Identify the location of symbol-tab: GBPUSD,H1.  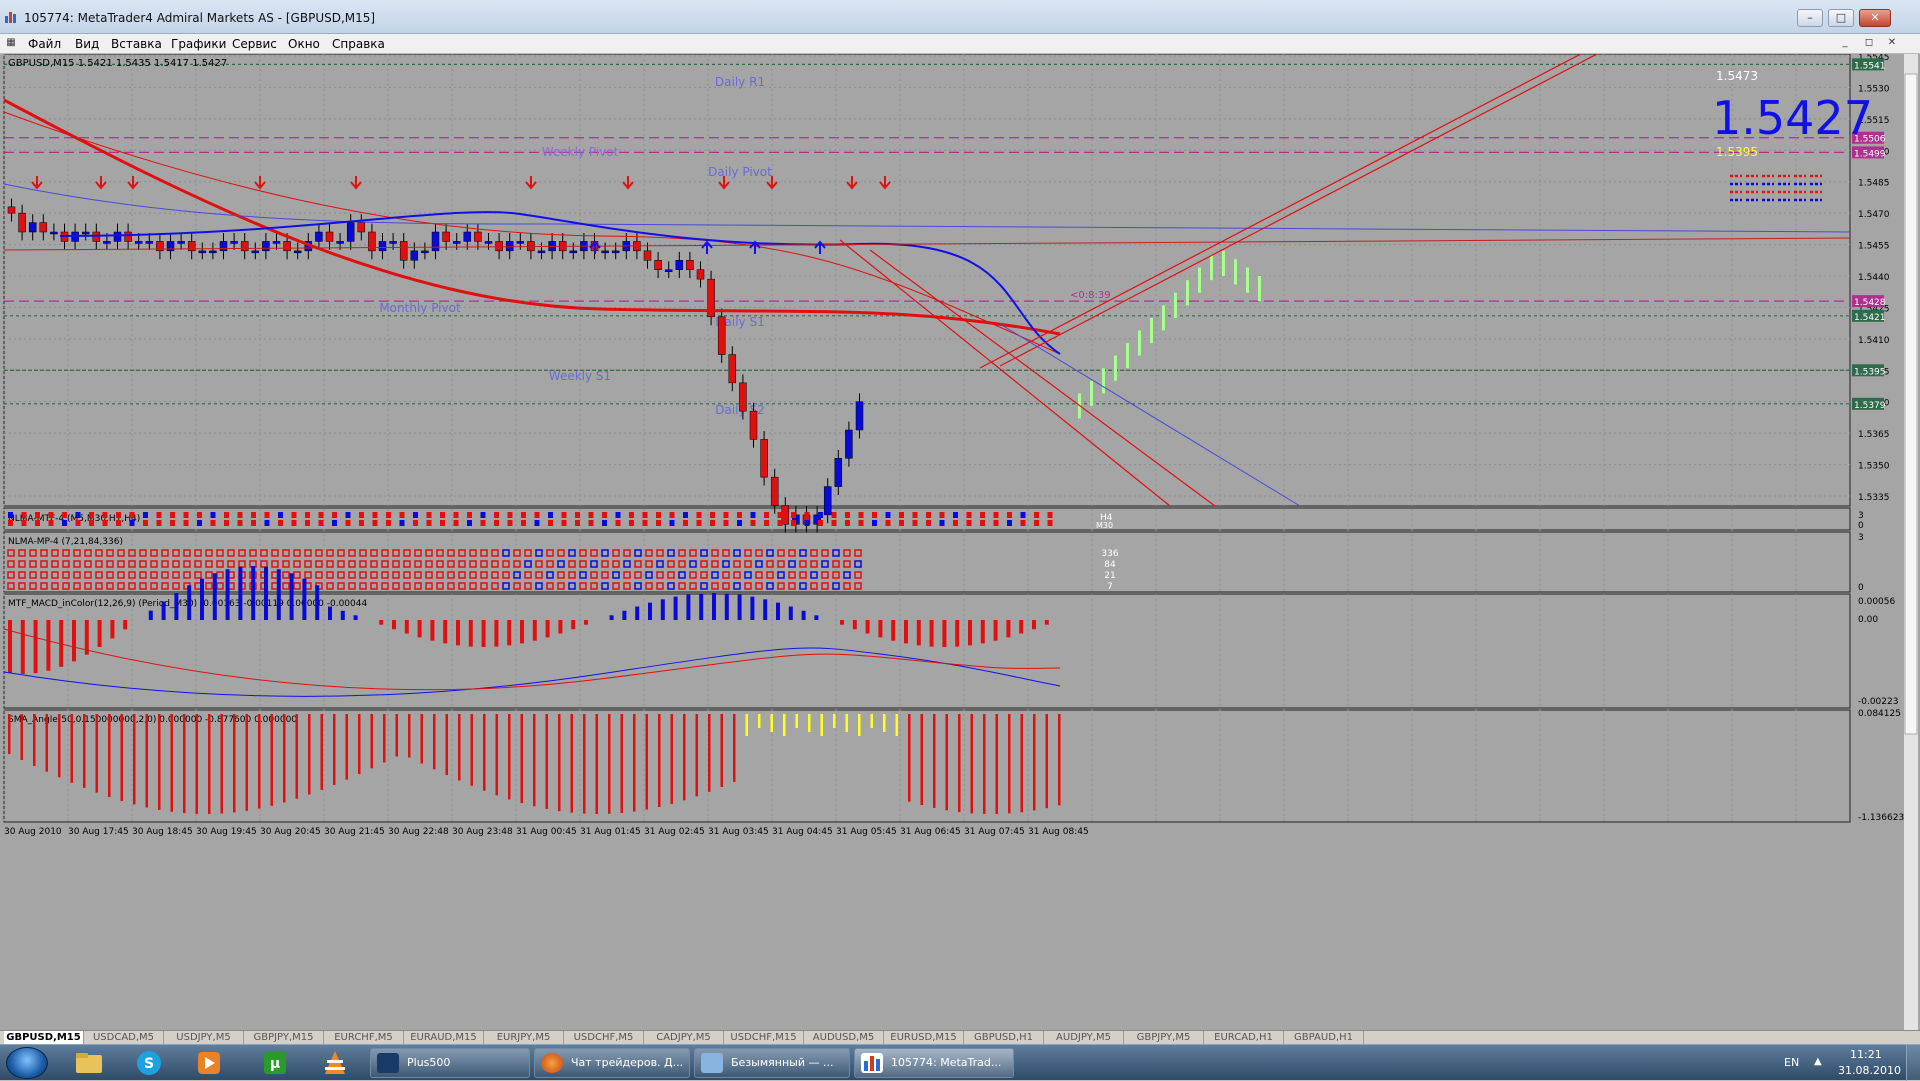
(1004, 1038).